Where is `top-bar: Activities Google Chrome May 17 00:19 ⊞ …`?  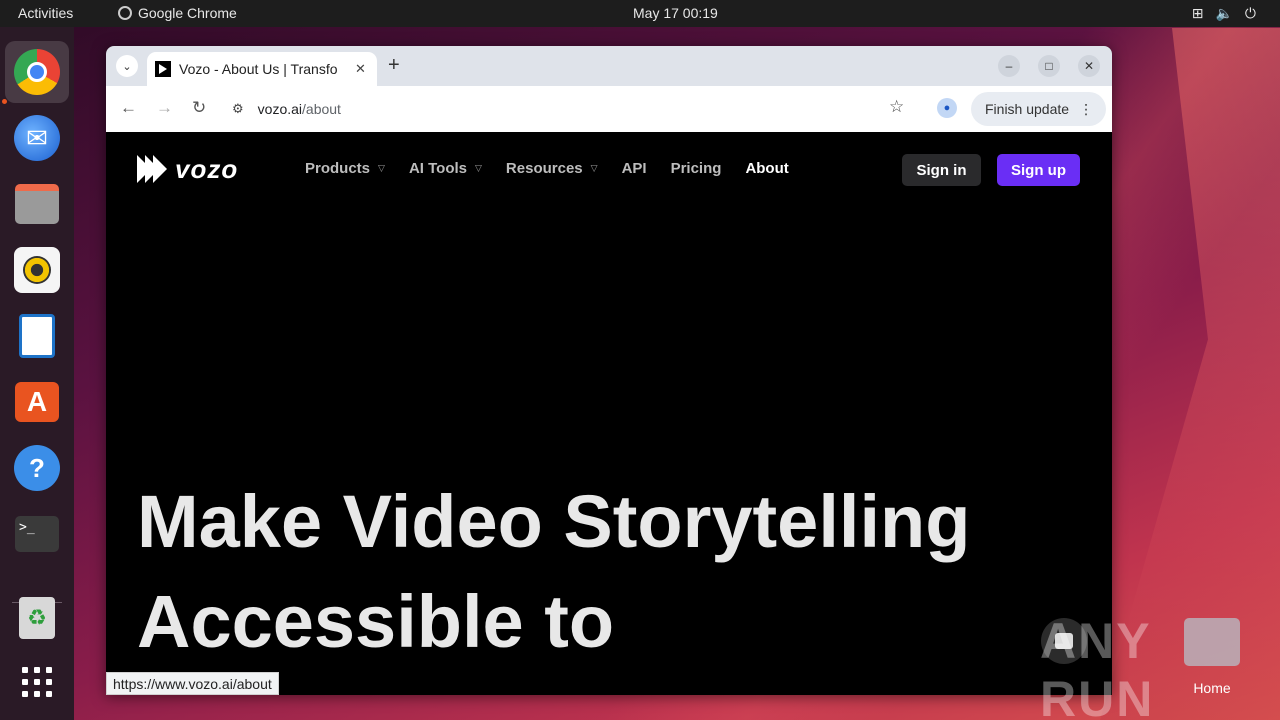
top-bar: Activities Google Chrome May 17 00:19 ⊞ … is located at coordinates (640, 13).